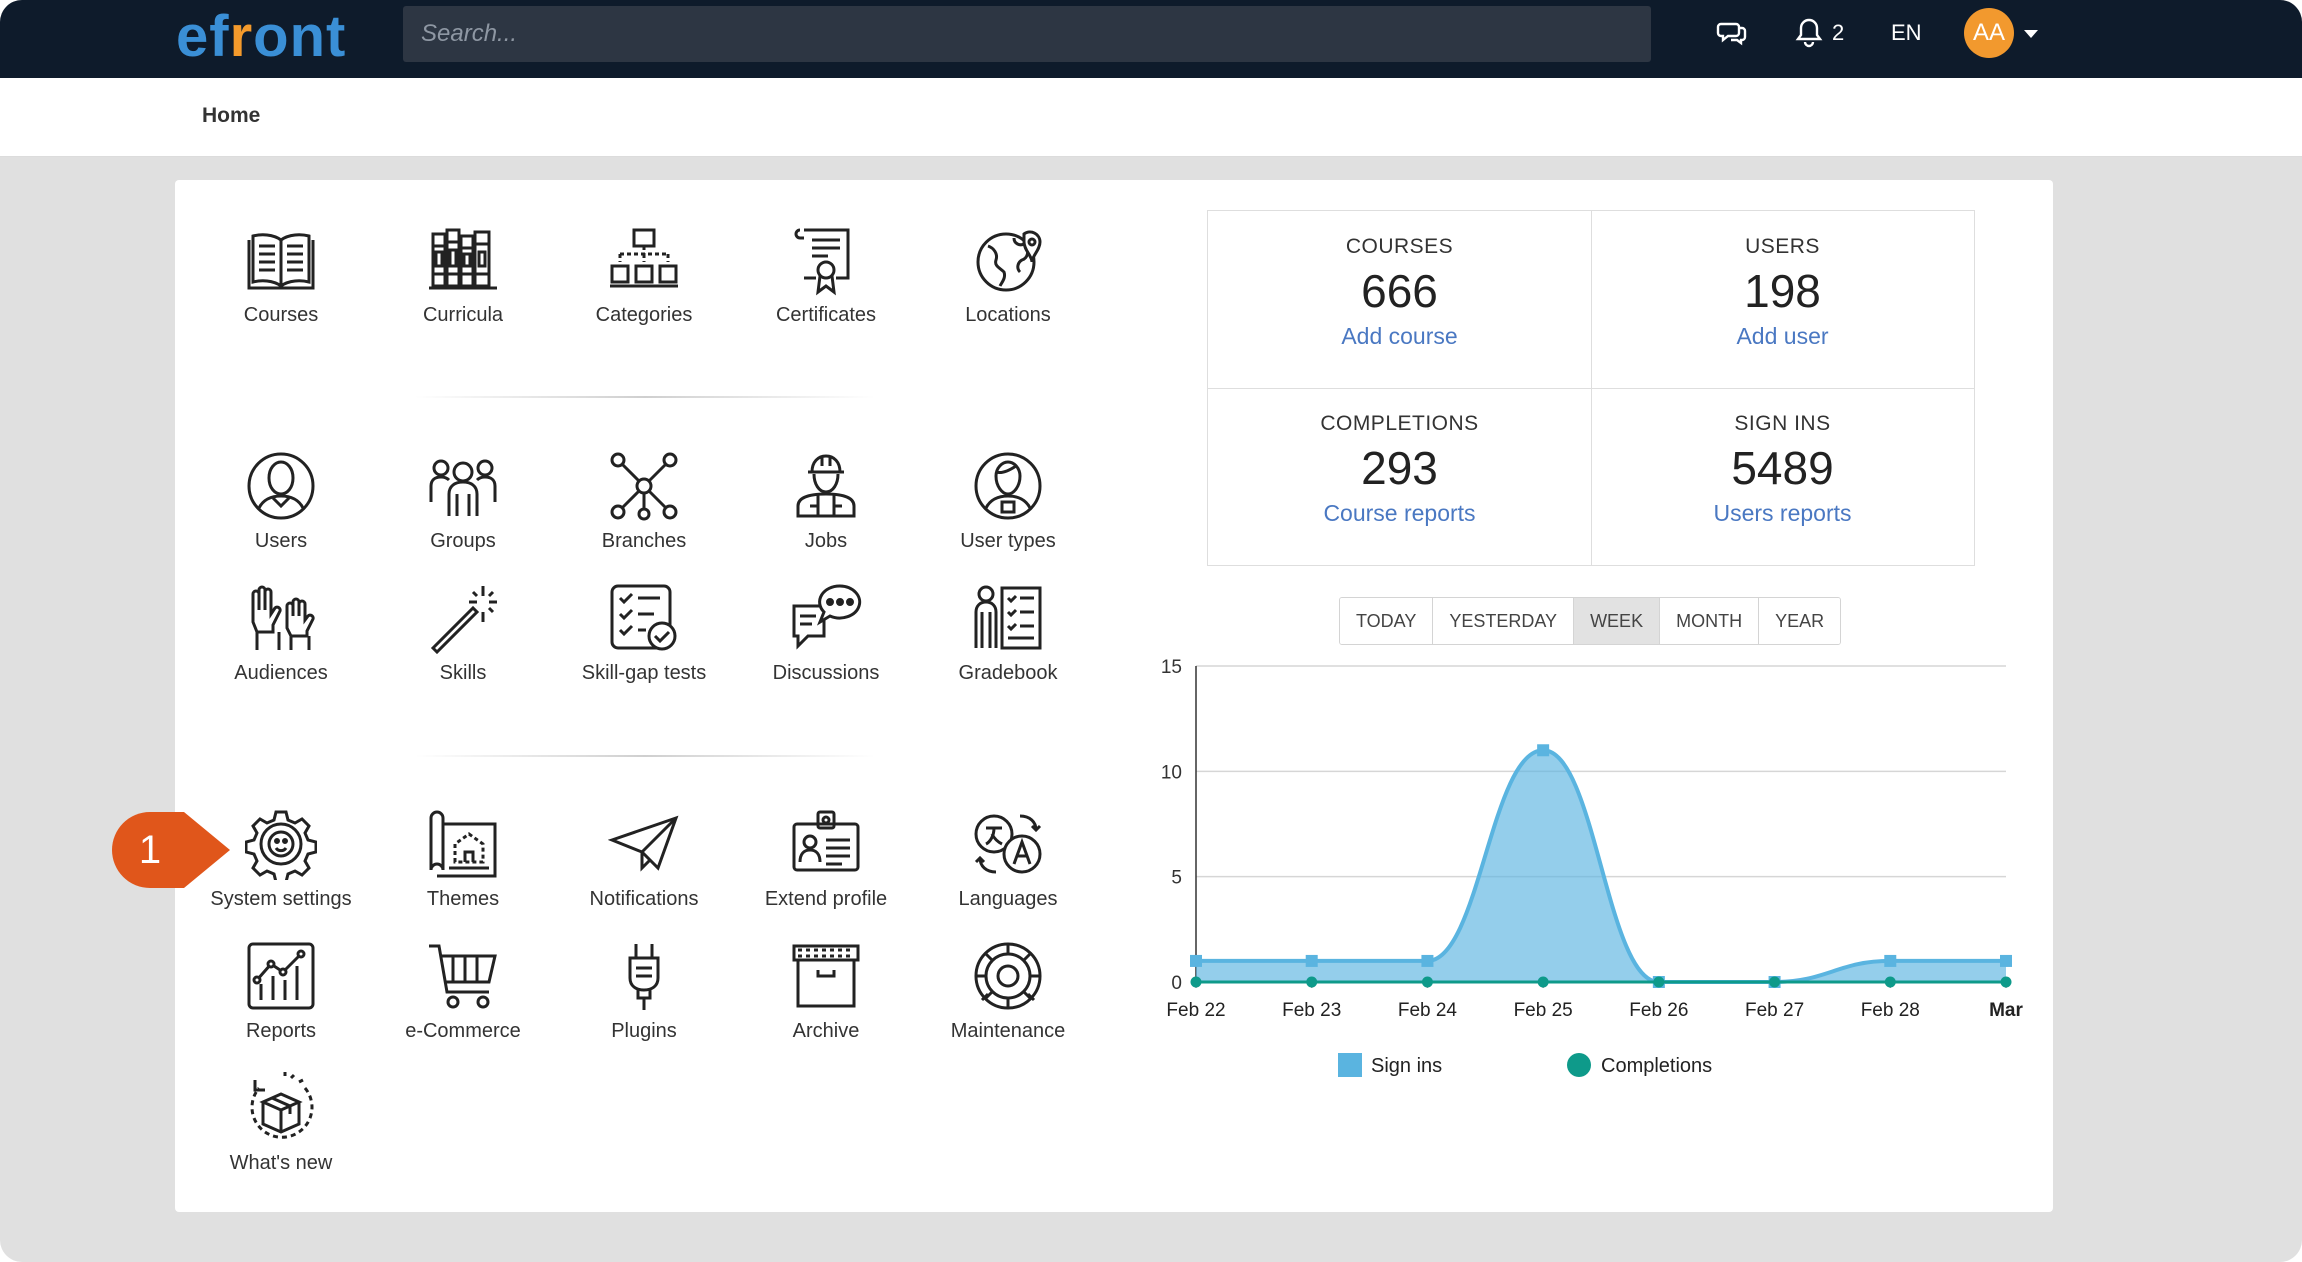 The image size is (2302, 1262). I want to click on tile-label: Locations, so click(1008, 315).